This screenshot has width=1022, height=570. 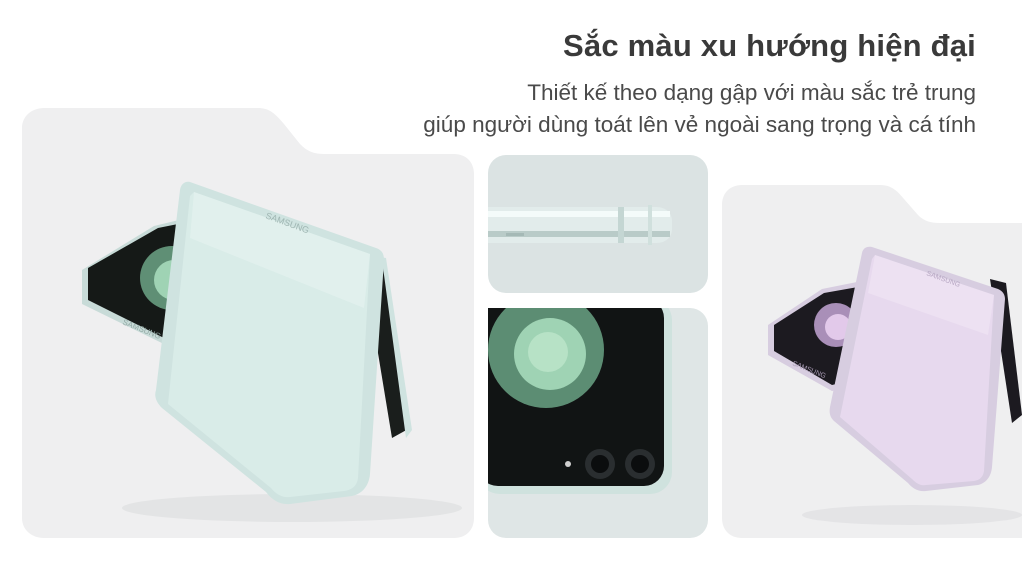 What do you see at coordinates (598, 423) in the screenshot?
I see `mint-cover-screen-image` at bounding box center [598, 423].